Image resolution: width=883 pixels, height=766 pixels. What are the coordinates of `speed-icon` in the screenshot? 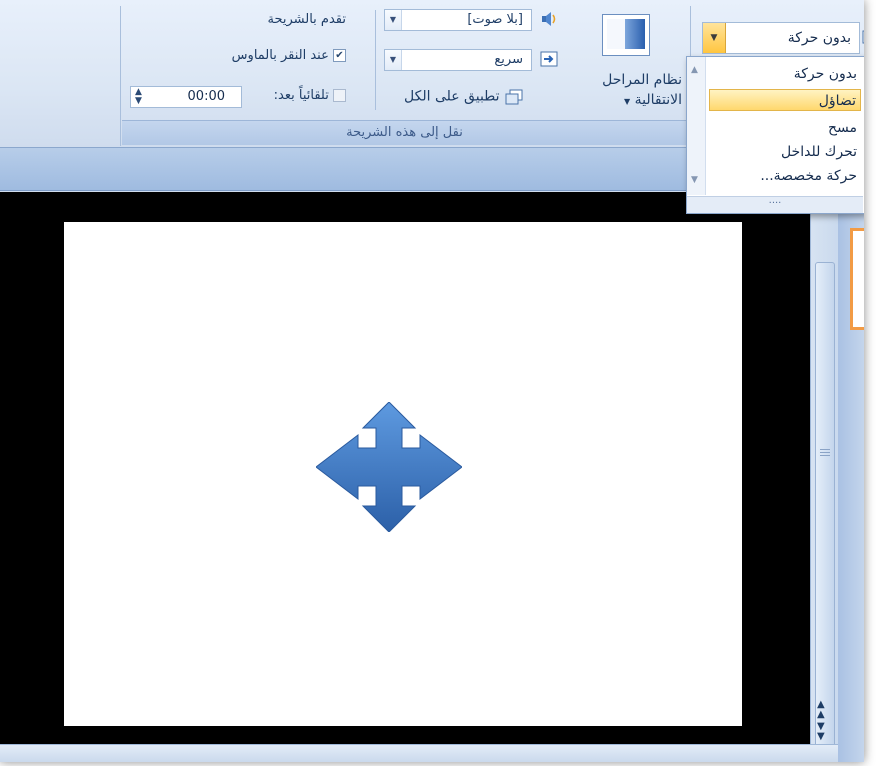 It's located at (549, 59).